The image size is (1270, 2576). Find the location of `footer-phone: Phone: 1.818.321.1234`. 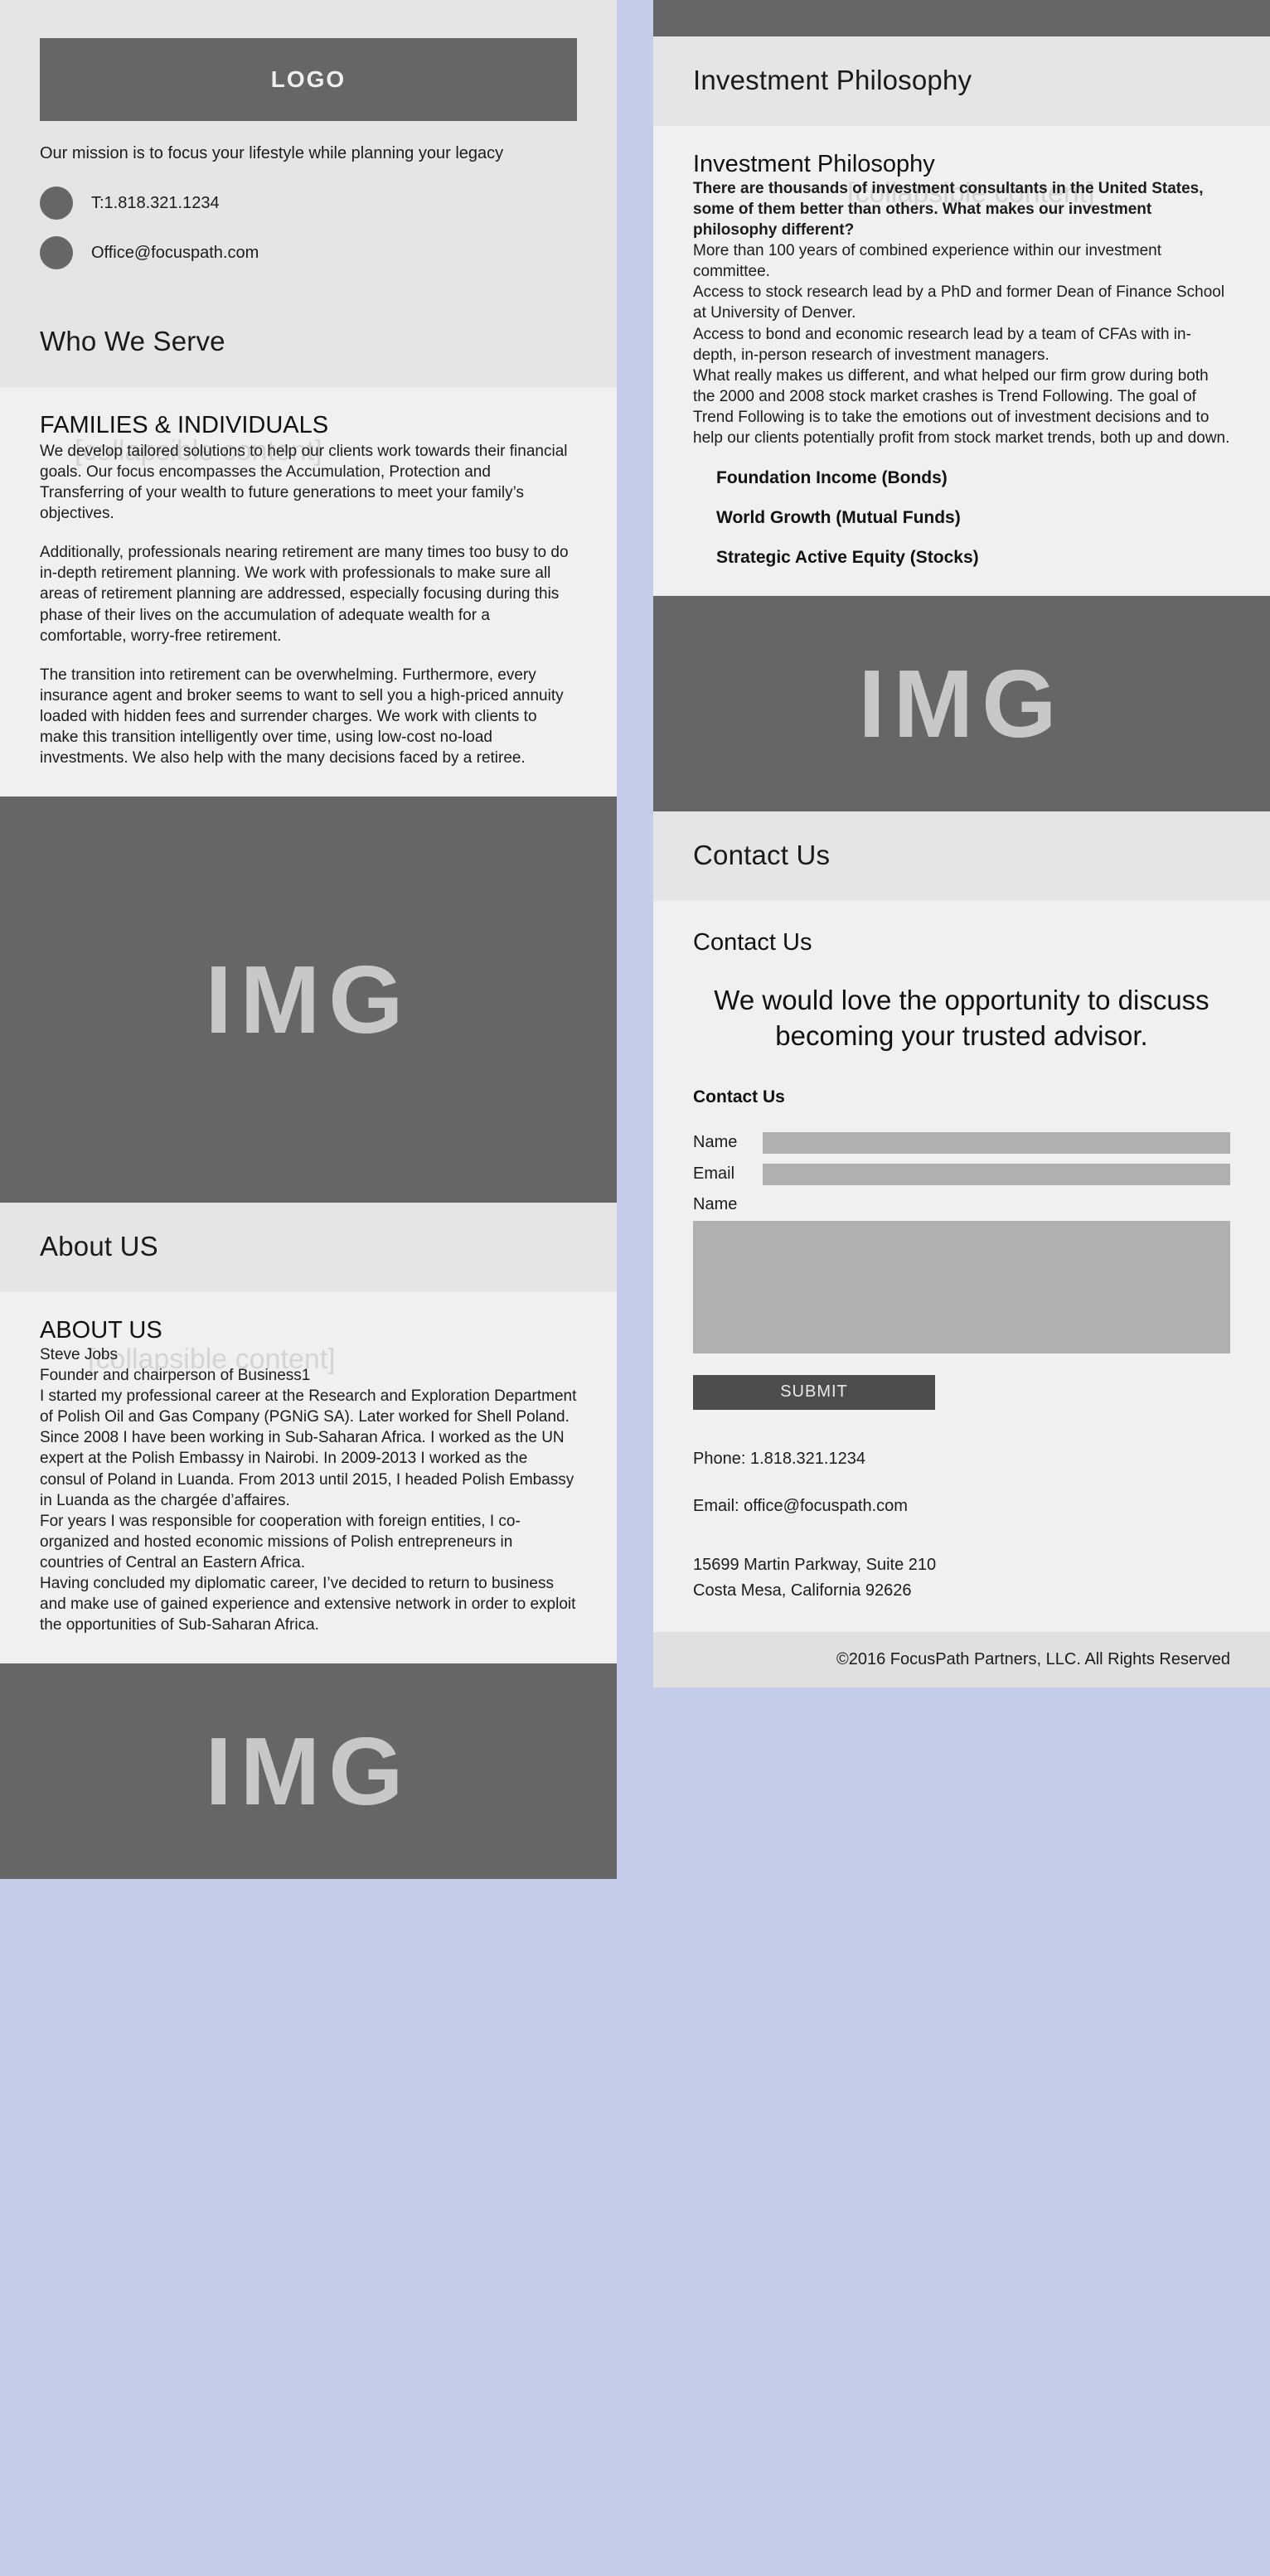

footer-phone: Phone: 1.818.321.1234 is located at coordinates (779, 1458).